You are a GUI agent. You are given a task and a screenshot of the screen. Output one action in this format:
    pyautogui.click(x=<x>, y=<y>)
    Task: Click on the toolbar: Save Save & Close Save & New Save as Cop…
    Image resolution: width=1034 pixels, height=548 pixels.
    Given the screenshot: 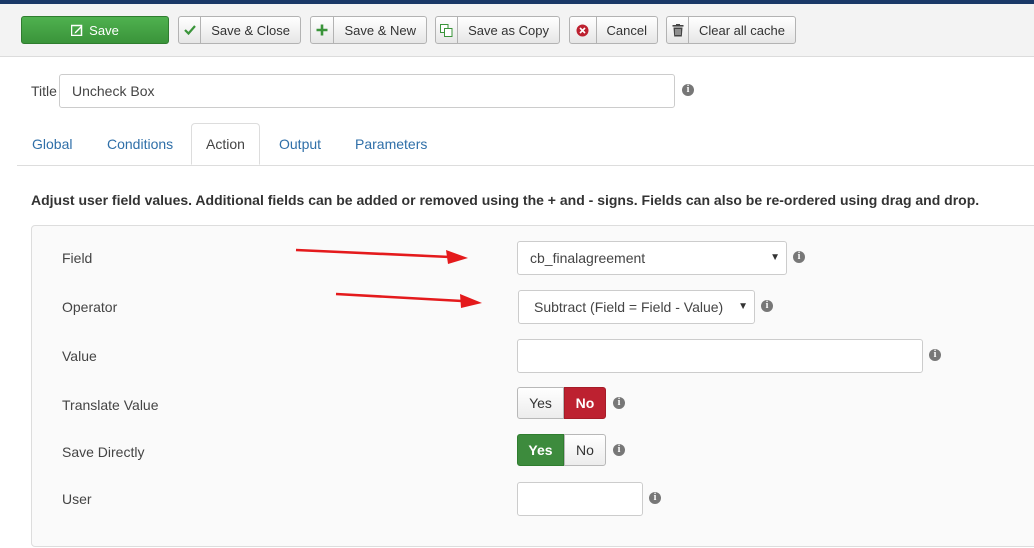 What is the action you would take?
    pyautogui.click(x=517, y=30)
    